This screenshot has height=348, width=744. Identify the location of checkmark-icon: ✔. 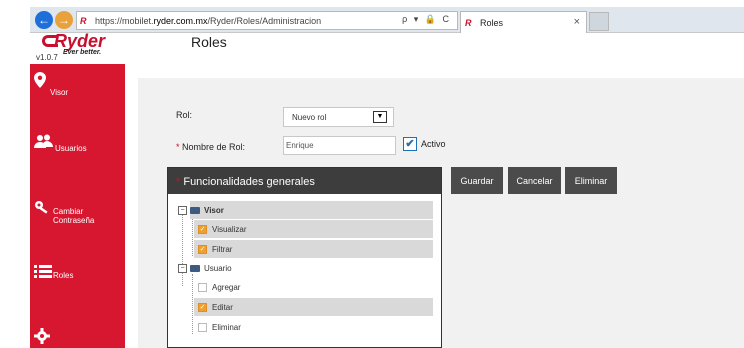
(410, 144).